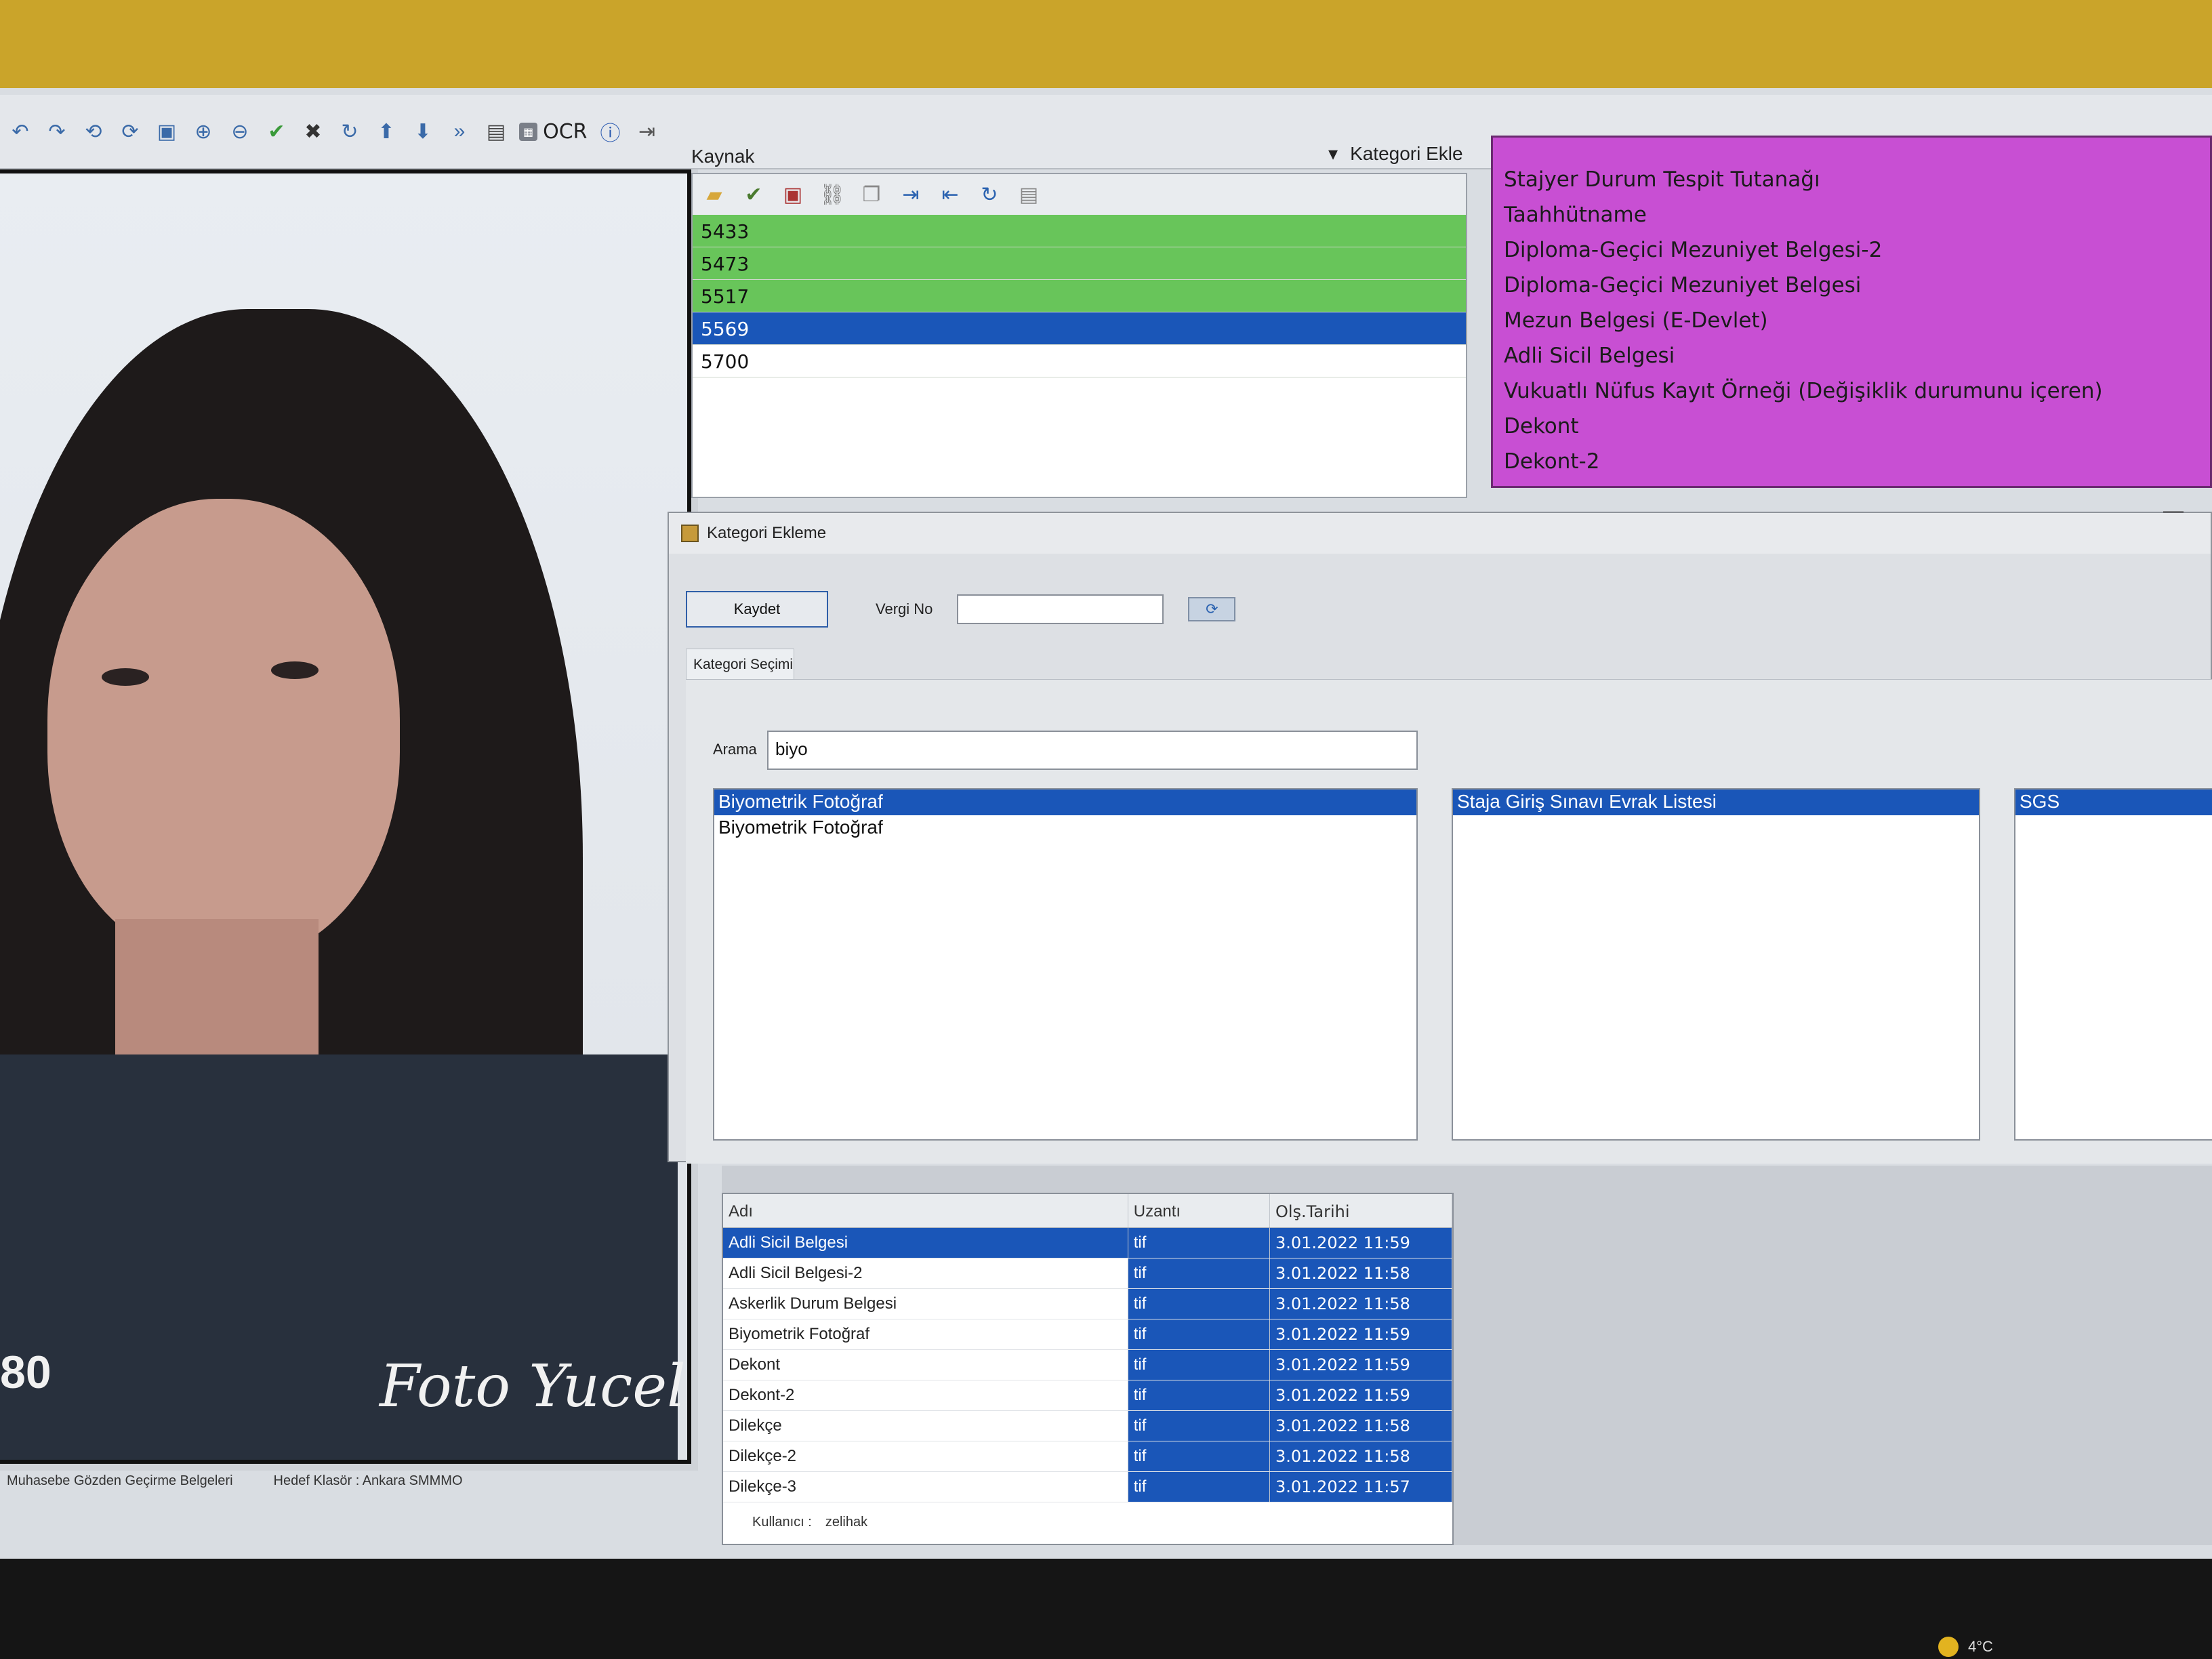 Image resolution: width=2212 pixels, height=1659 pixels. What do you see at coordinates (2113, 965) in the screenshot?
I see `sgs-list: SGS` at bounding box center [2113, 965].